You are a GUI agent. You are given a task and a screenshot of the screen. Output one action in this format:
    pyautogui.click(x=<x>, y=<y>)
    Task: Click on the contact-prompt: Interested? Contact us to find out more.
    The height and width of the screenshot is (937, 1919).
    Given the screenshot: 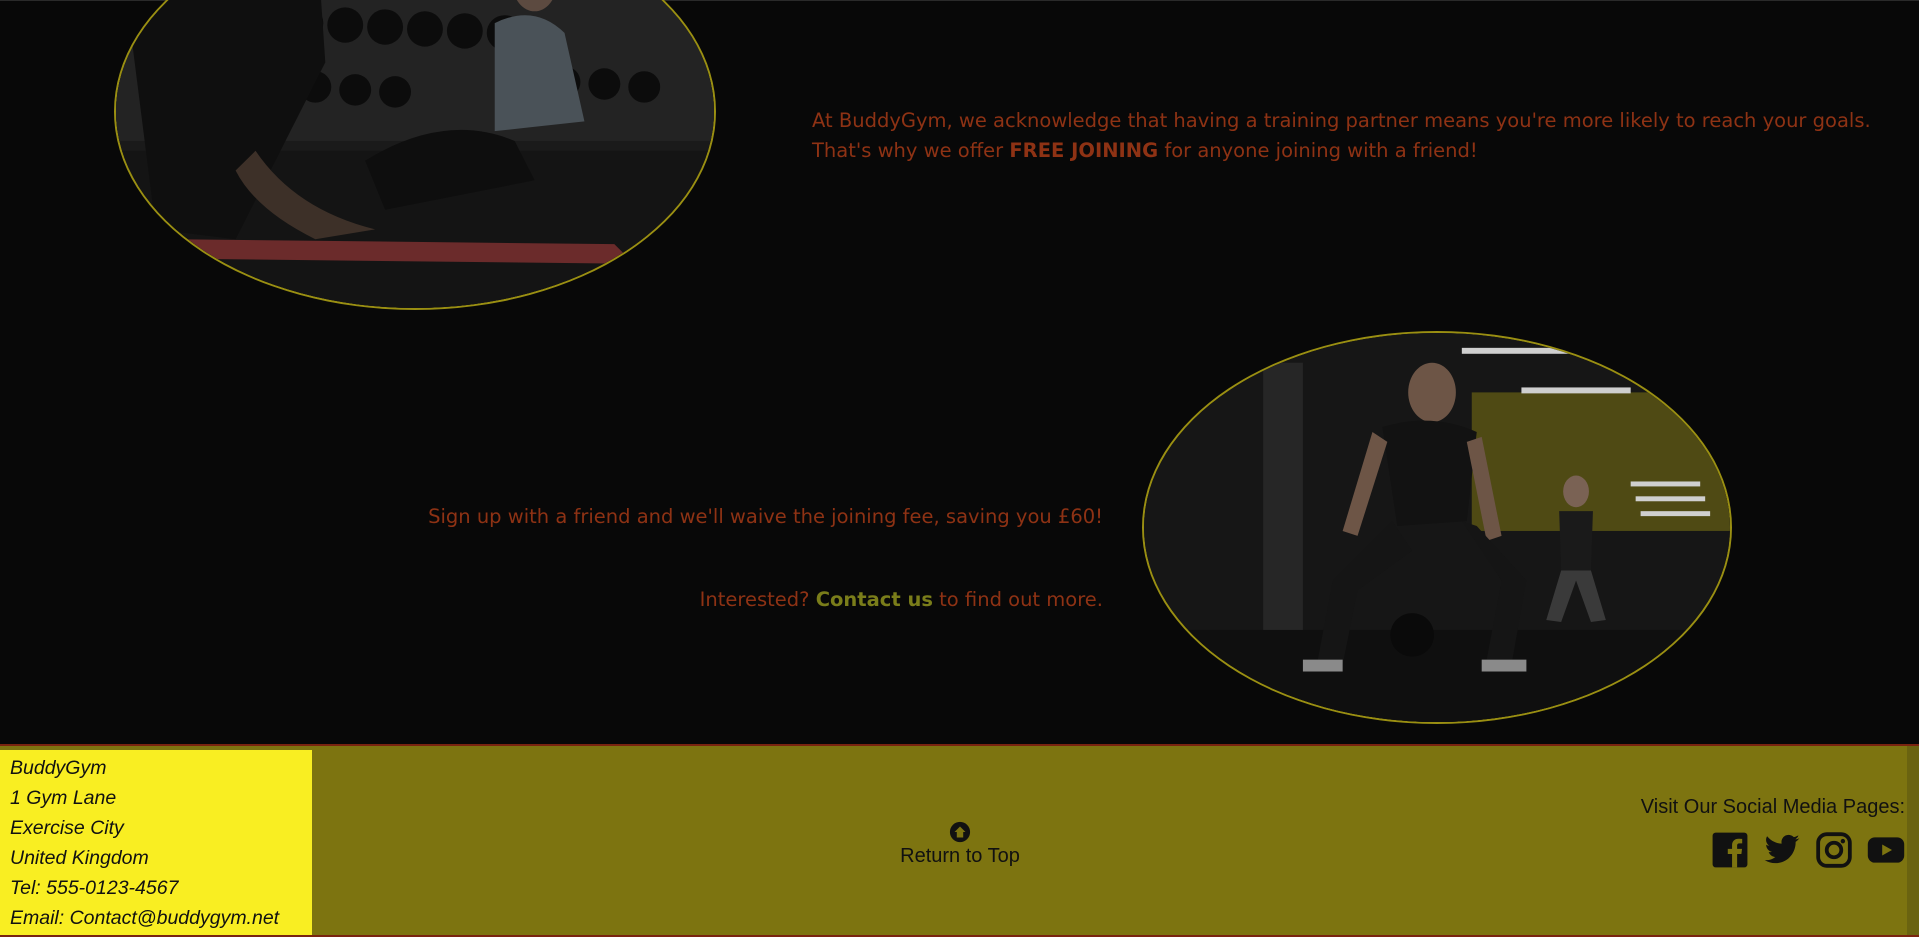 What is the action you would take?
    pyautogui.click(x=701, y=600)
    